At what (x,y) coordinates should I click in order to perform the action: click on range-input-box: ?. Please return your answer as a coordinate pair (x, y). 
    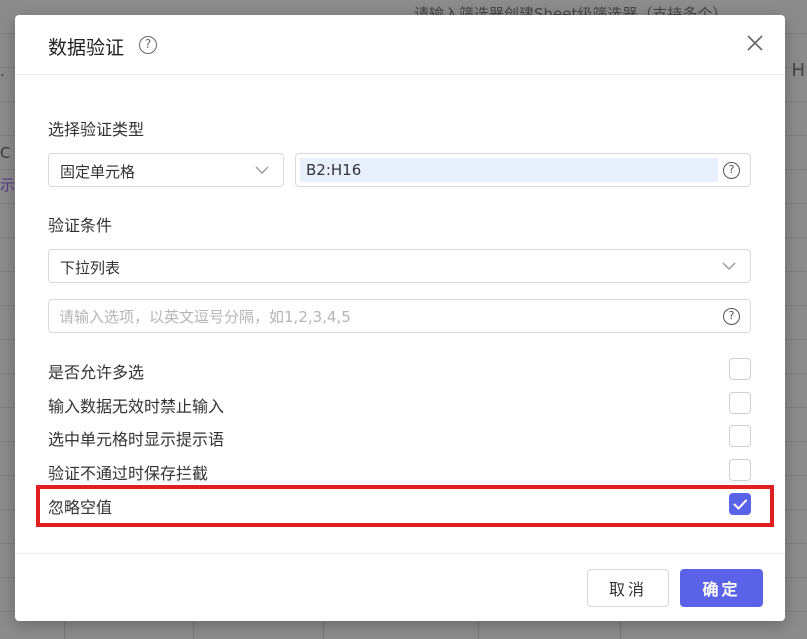
    Looking at the image, I should click on (523, 170).